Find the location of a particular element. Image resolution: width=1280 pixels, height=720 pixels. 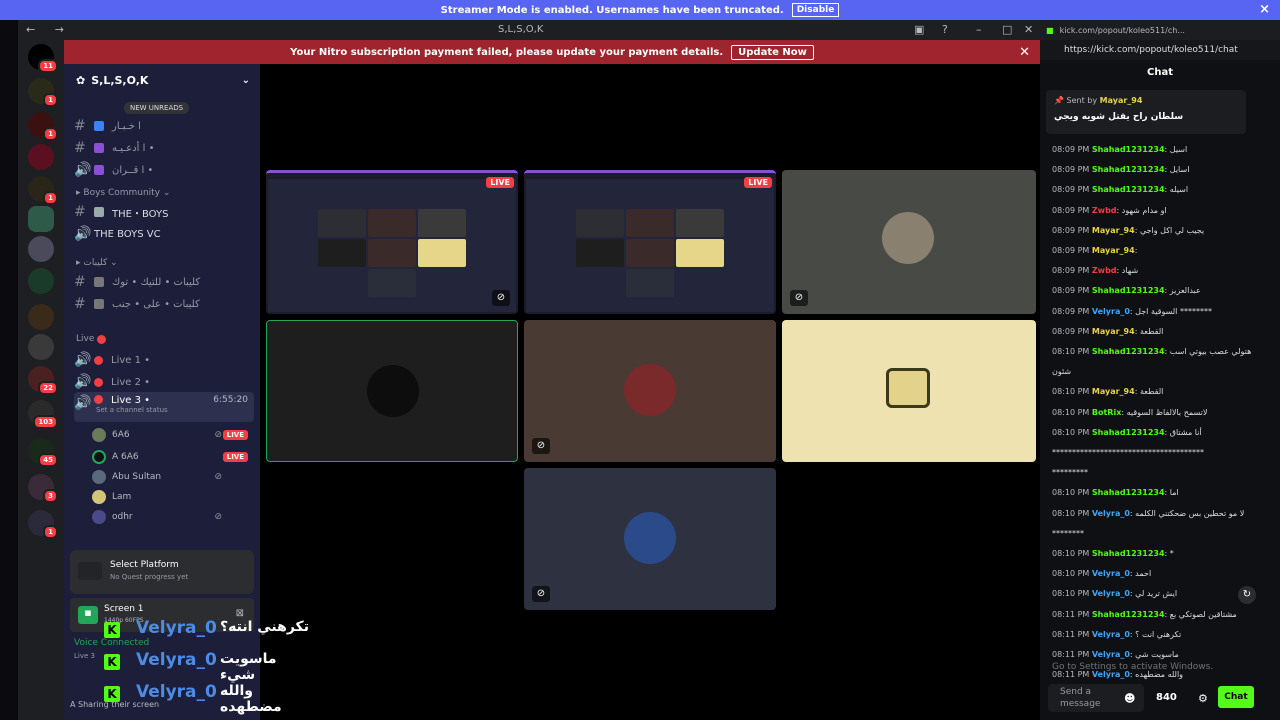

chat-message: 08:10 PM Shahad1231234: * is located at coordinates (1152, 553).